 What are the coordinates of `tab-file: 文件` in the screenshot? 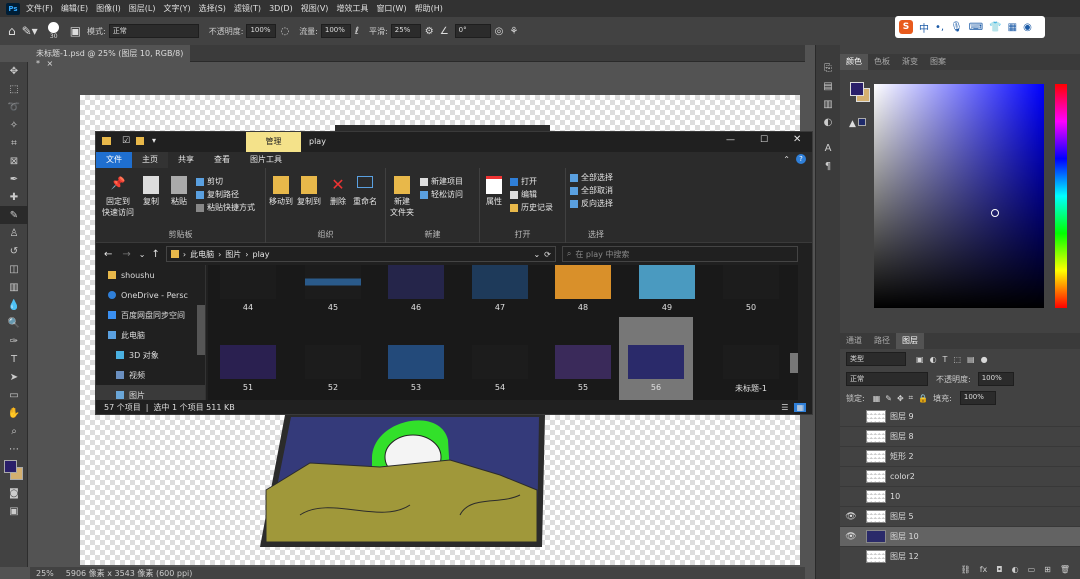 It's located at (114, 160).